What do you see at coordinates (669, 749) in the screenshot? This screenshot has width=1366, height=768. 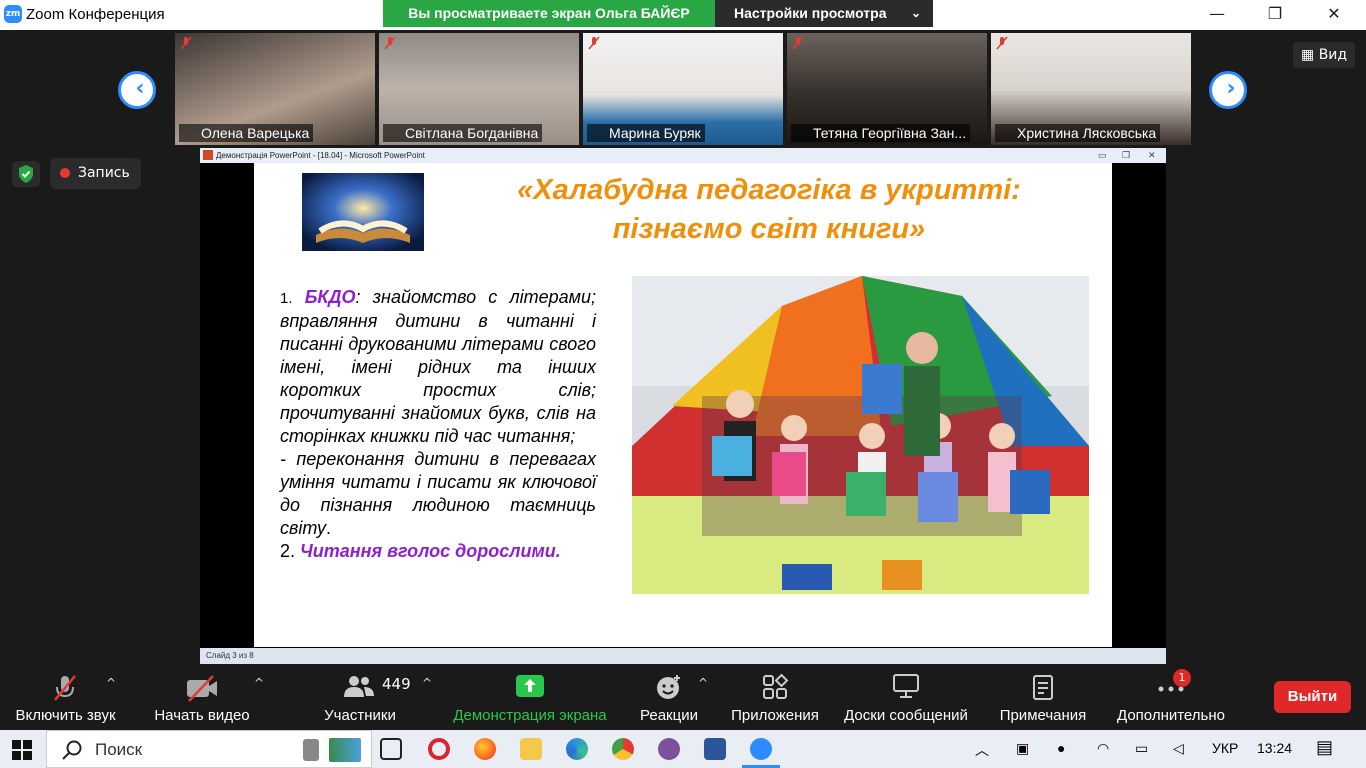 I see `viber-icon` at bounding box center [669, 749].